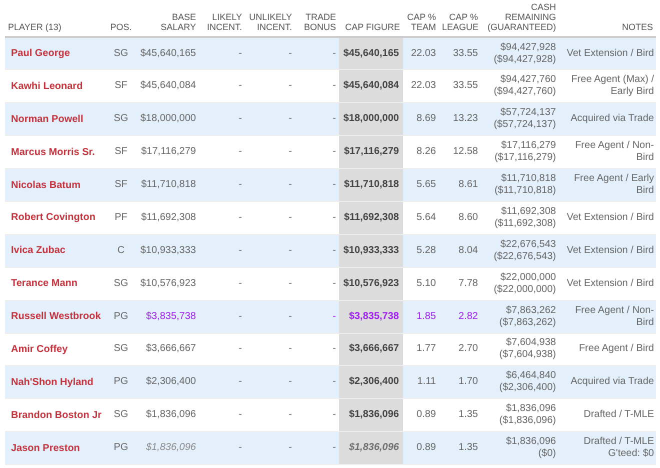  Describe the element at coordinates (421, 382) in the screenshot. I see `table-cell: 1.11` at that location.